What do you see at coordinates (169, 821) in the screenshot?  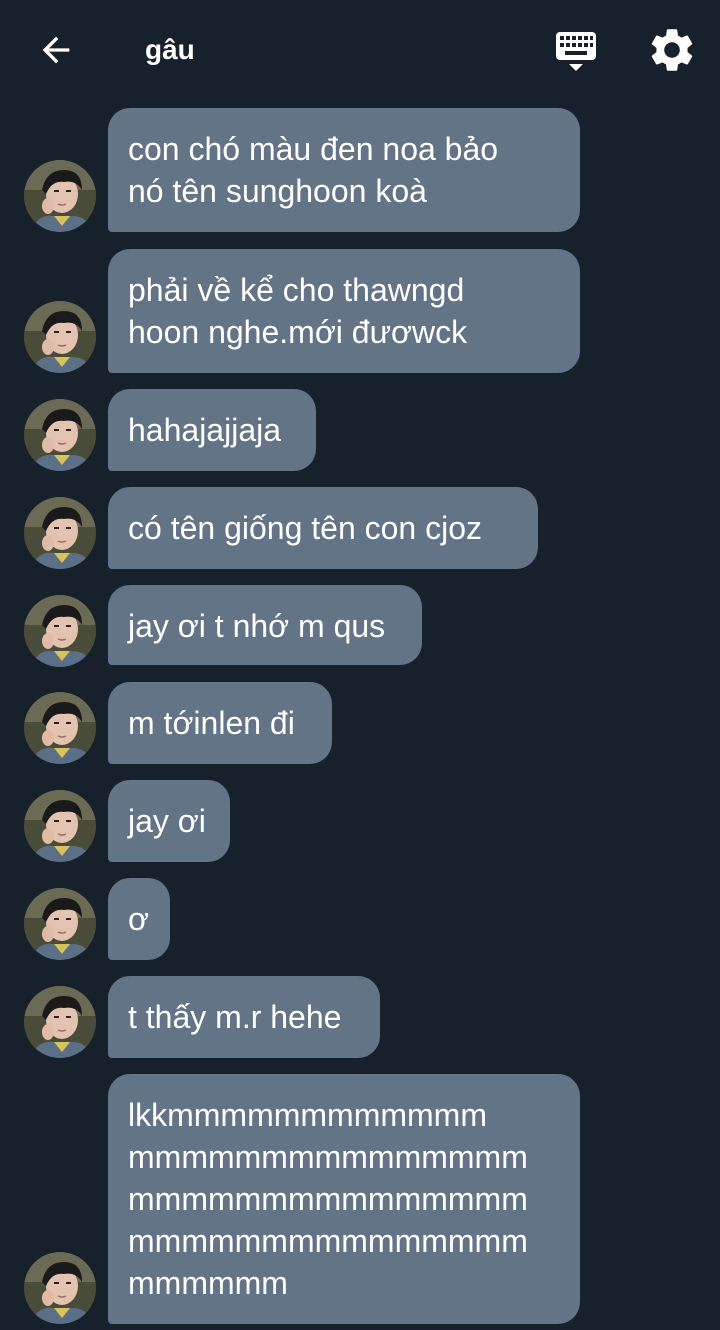 I see `message-bubble: jay ơi` at bounding box center [169, 821].